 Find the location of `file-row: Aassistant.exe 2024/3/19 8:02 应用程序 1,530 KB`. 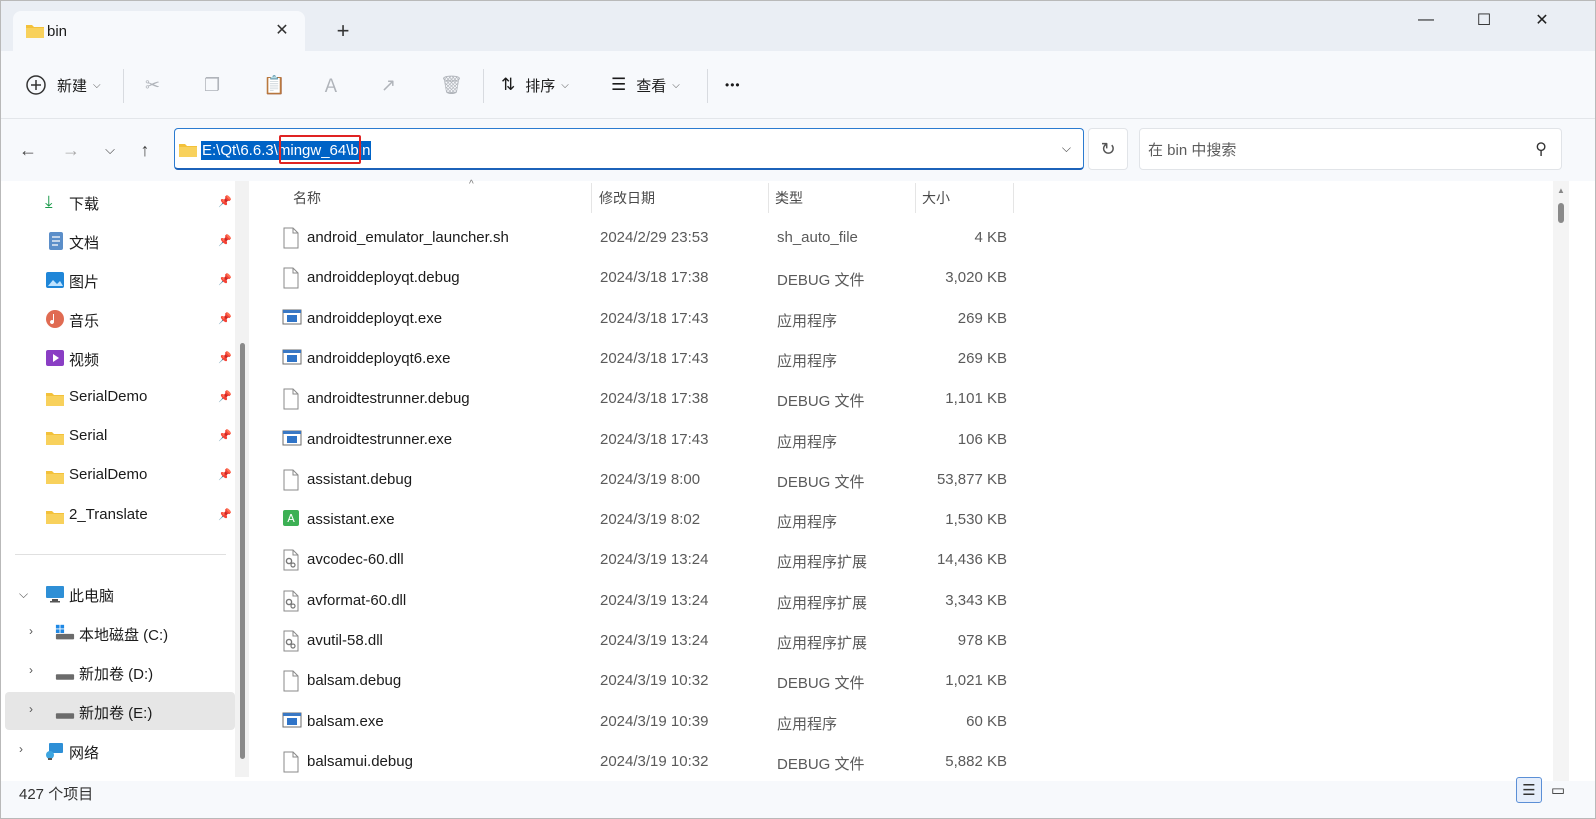

file-row: Aassistant.exe 2024/3/19 8:02 应用程序 1,530 KB is located at coordinates (647, 521).